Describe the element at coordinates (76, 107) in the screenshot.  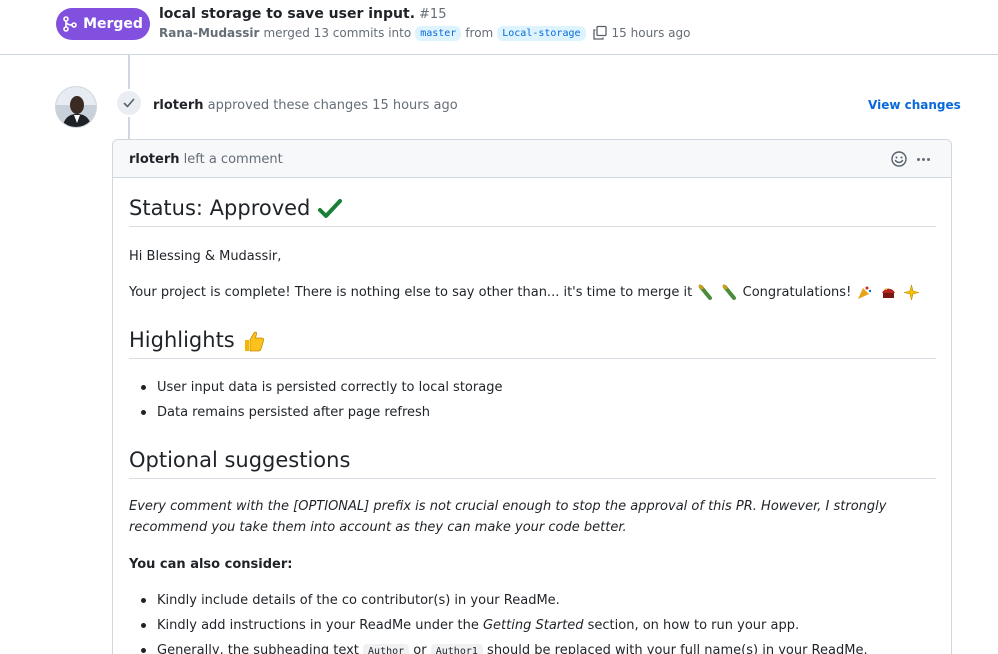
I see `avatar` at that location.